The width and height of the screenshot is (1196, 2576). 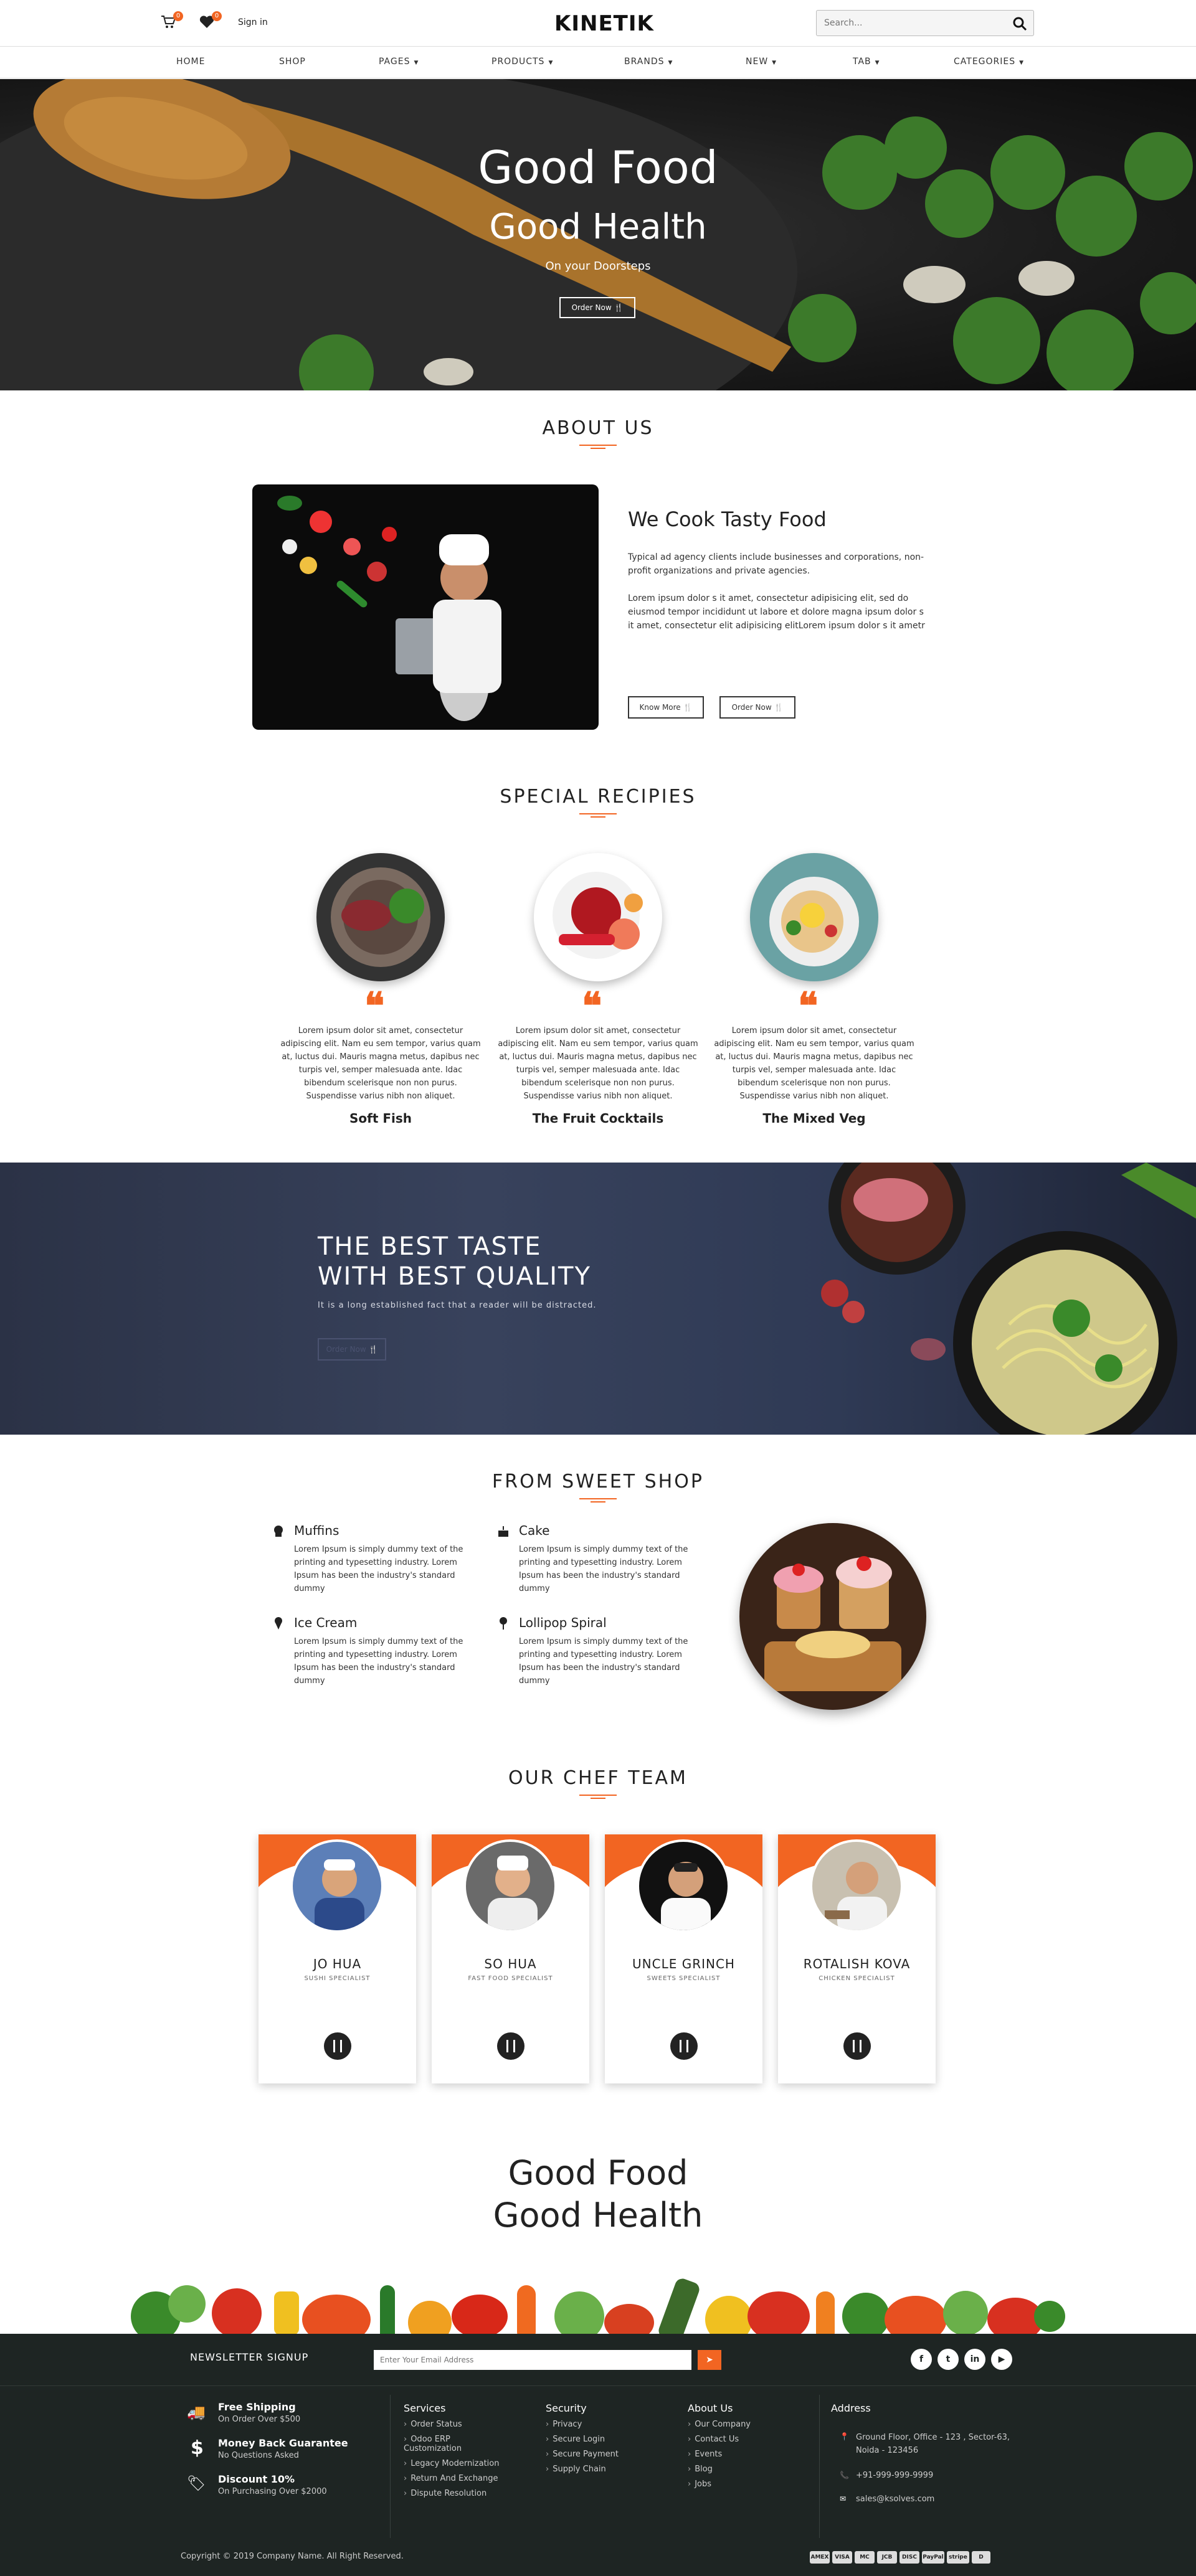 What do you see at coordinates (757, 707) in the screenshot?
I see `about-order-now-button: Order Now 🍴` at bounding box center [757, 707].